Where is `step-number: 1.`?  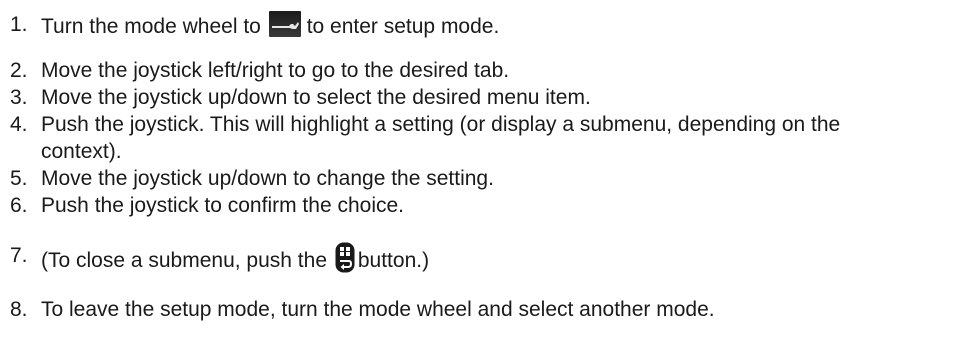
step-number: 1. is located at coordinates (19, 24).